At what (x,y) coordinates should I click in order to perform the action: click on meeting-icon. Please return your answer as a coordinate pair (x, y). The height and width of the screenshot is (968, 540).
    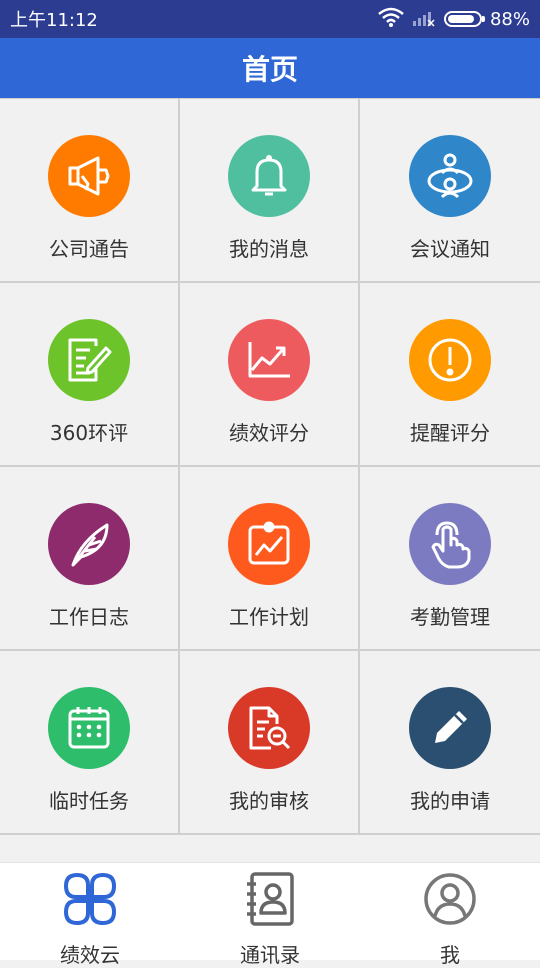
    Looking at the image, I should click on (450, 176).